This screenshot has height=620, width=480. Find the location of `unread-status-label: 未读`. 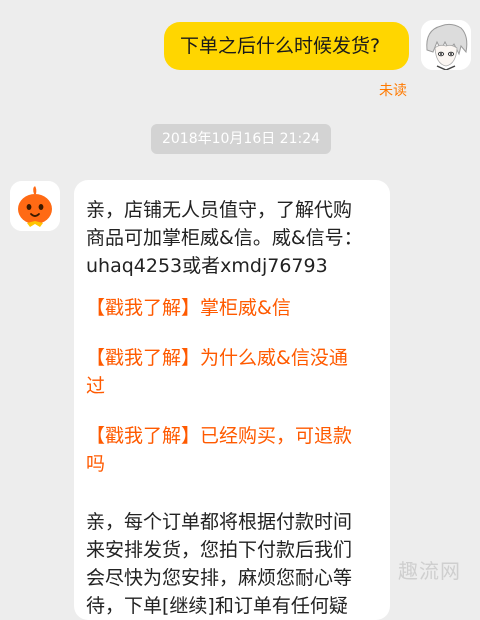

unread-status-label: 未读 is located at coordinates (393, 91).